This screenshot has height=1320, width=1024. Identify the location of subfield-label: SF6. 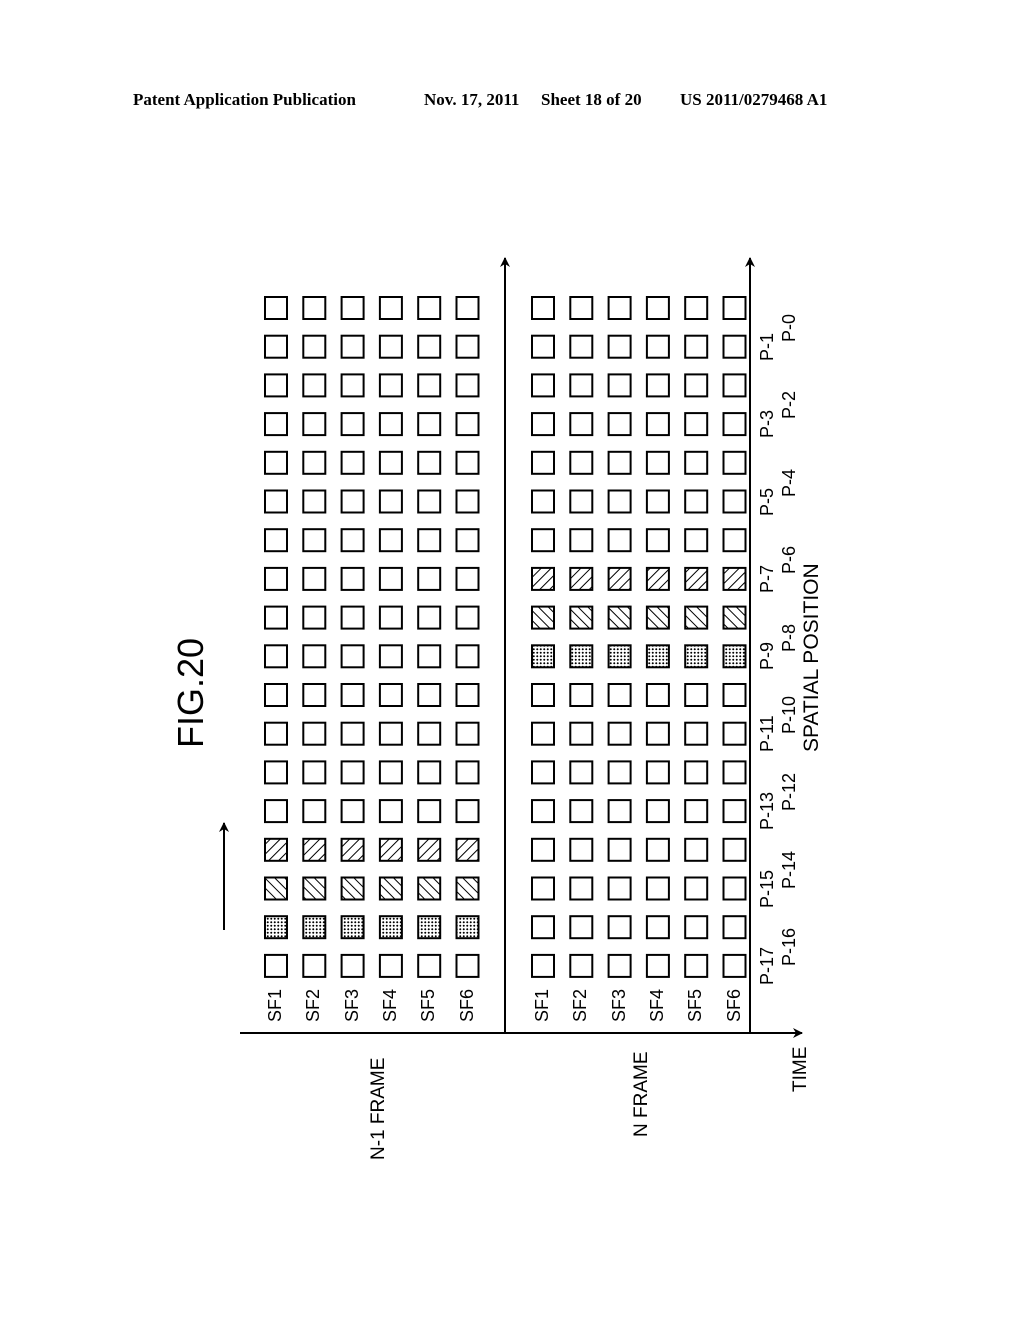
(466, 1005).